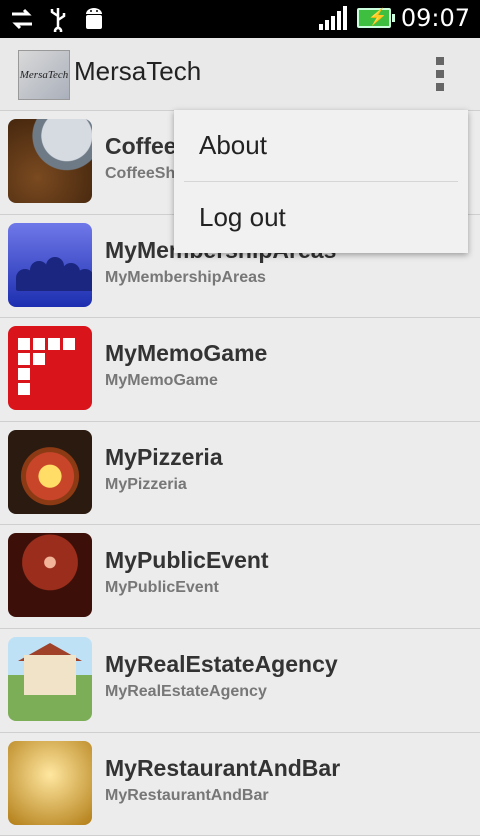 The image size is (480, 836). Describe the element at coordinates (240, 577) in the screenshot. I see `list-item: MyPublicEvent MyPublicEvent` at that location.